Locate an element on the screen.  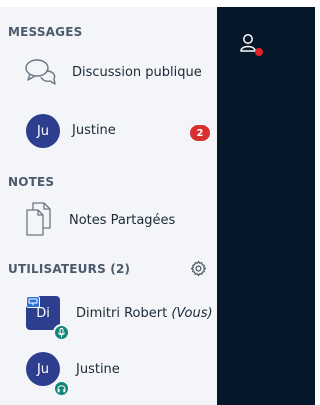
user-name-dimitri: Dimitri Robert (Vous) is located at coordinates (144, 313).